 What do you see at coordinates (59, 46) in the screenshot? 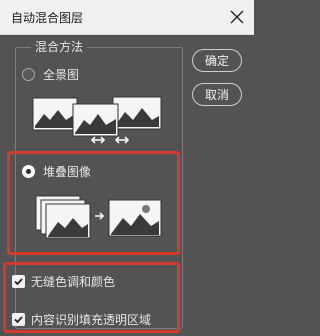
I see `group-title: 混合方法` at bounding box center [59, 46].